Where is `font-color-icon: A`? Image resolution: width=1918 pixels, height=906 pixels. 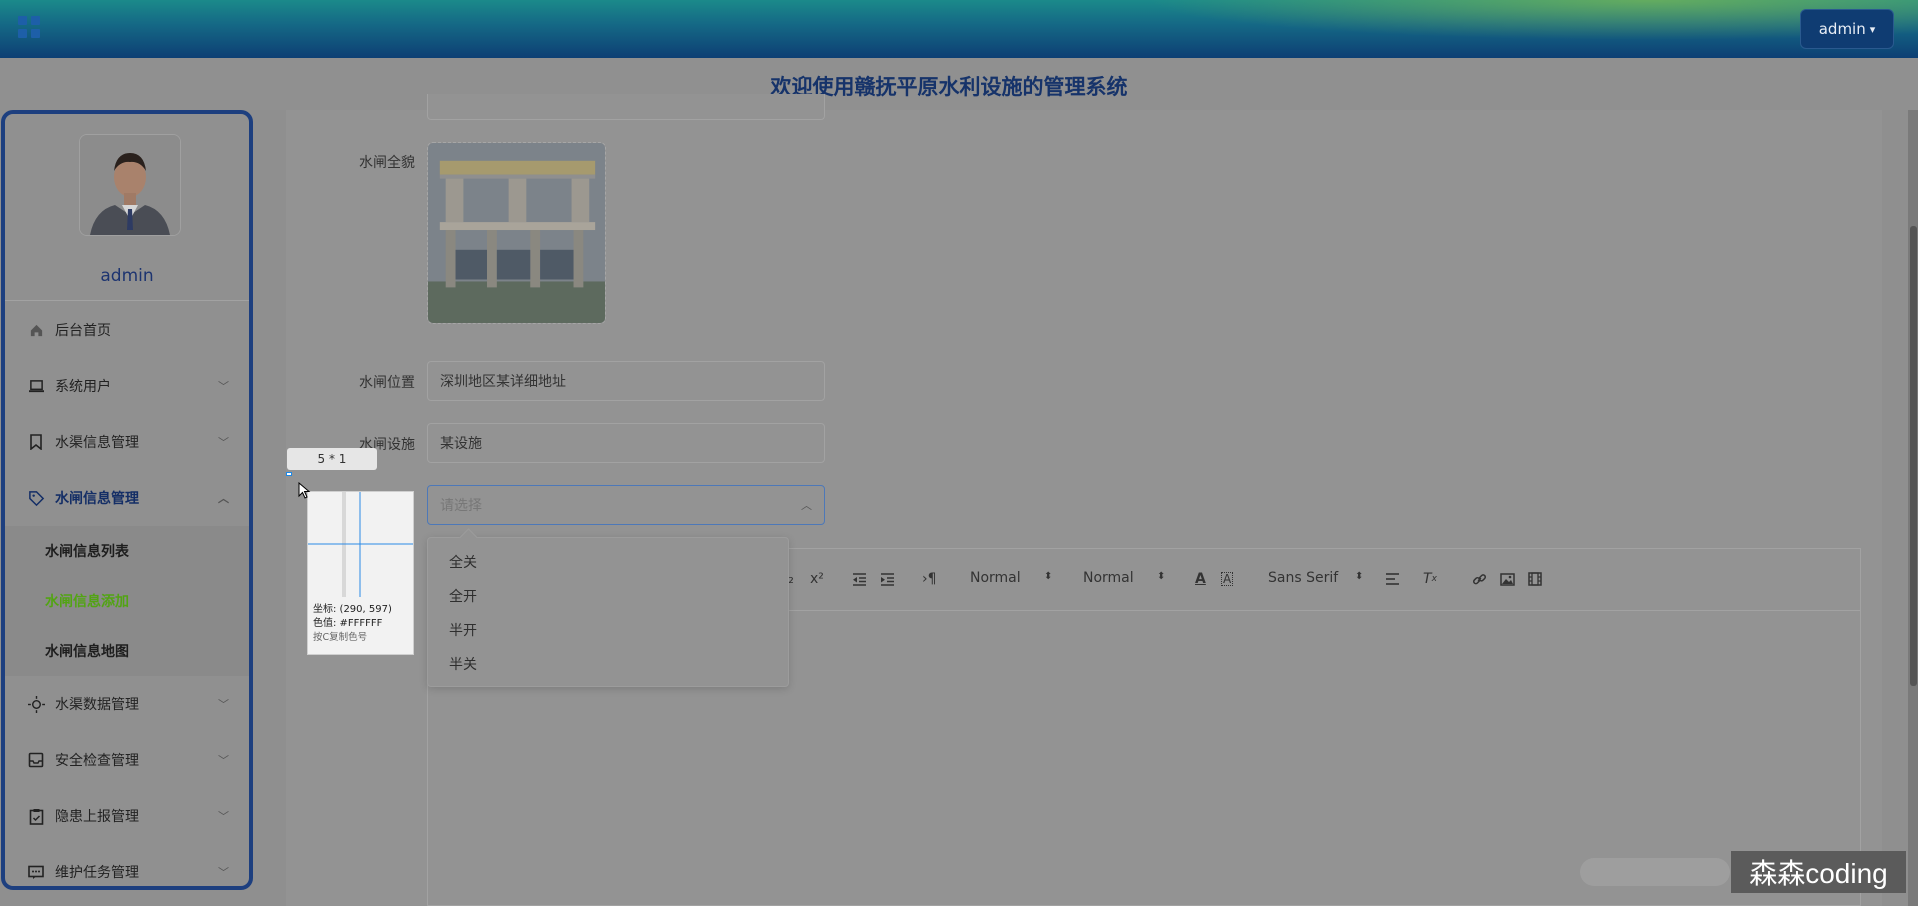
font-color-icon: A is located at coordinates (1200, 579).